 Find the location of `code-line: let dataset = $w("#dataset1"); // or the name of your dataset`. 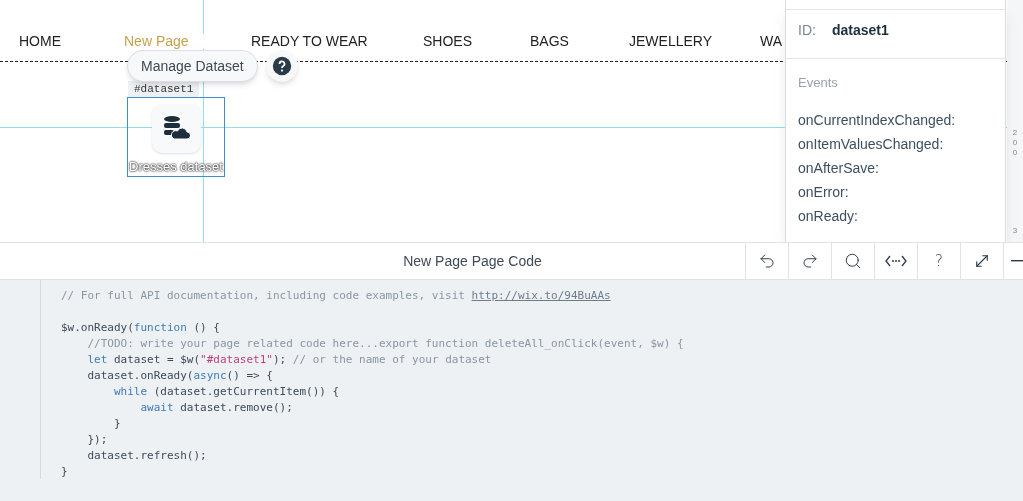

code-line: let dataset = $w("#dataset1"); // or the name of your dataset is located at coordinates (289, 360).